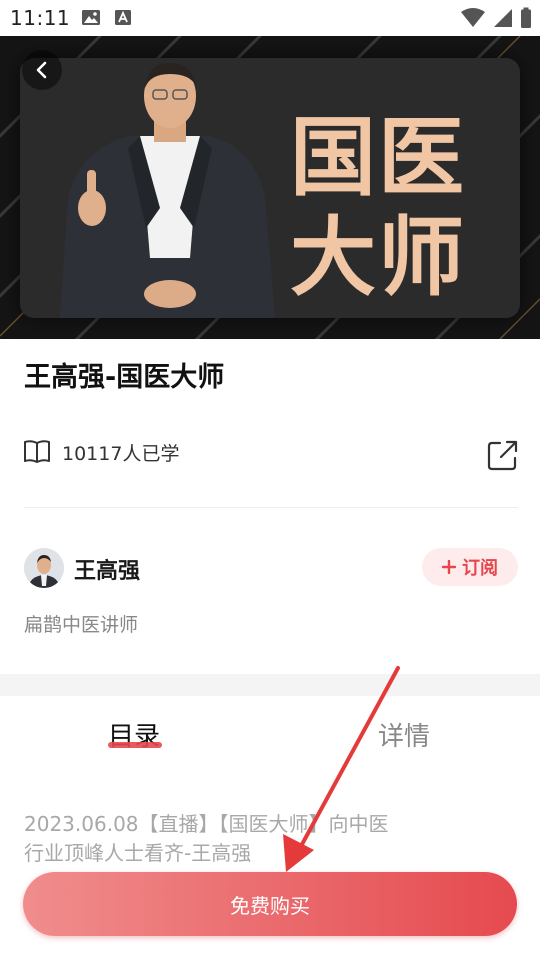  I want to click on status-bar: 11:11, so click(270, 18).